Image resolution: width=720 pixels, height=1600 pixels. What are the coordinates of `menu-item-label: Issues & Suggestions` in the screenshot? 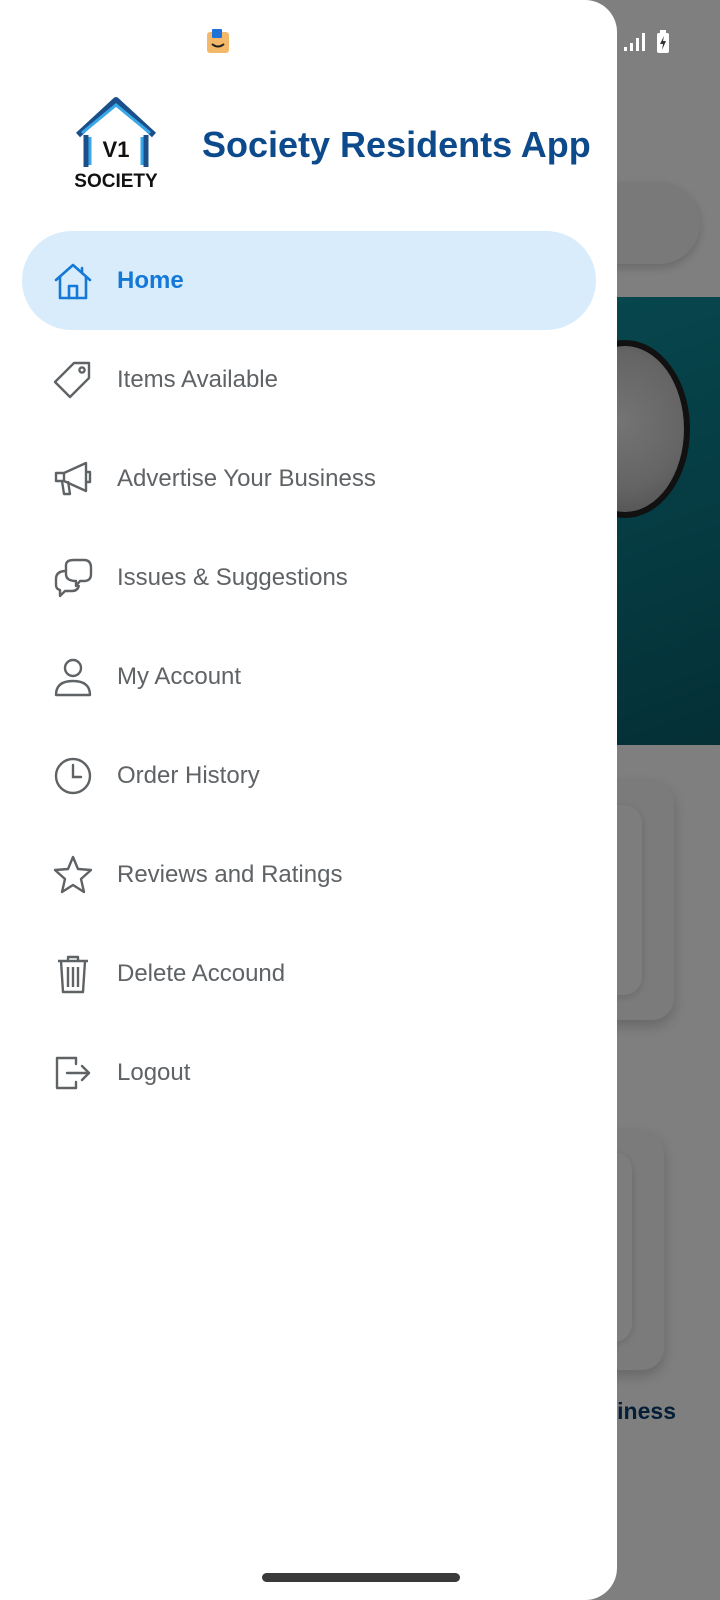 It's located at (232, 577).